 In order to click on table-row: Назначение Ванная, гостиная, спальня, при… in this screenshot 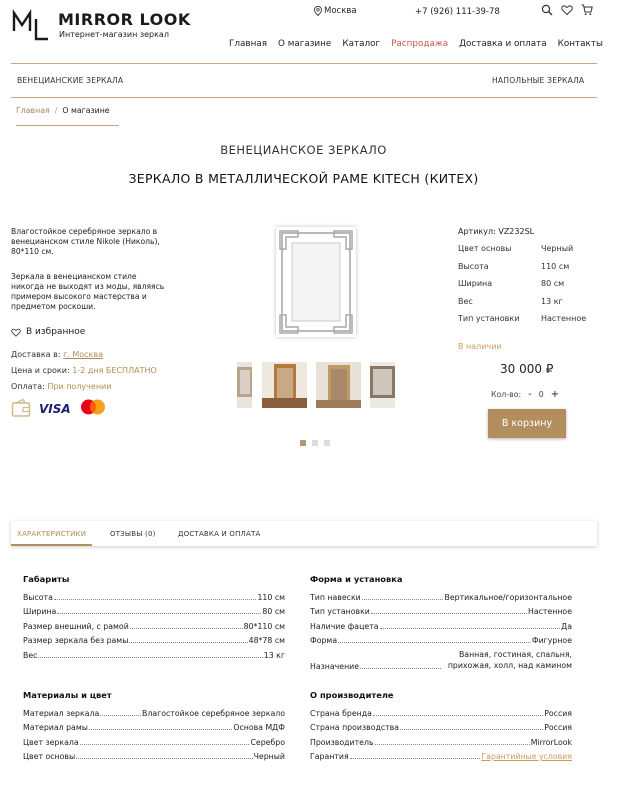, I will do `click(441, 658)`.